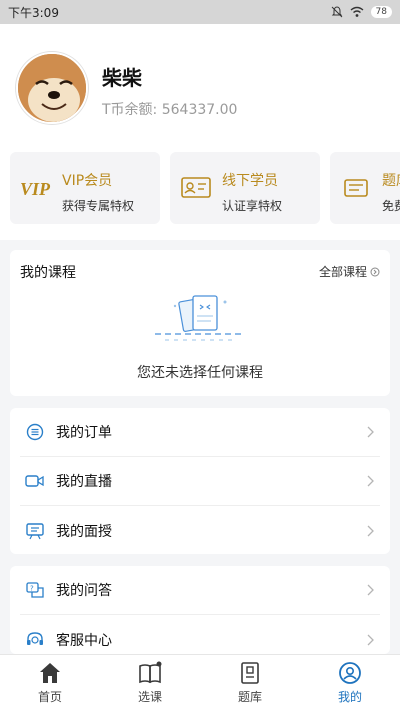 Image resolution: width=400 pixels, height=711 pixels. What do you see at coordinates (35, 481) in the screenshot?
I see `live-video-icon` at bounding box center [35, 481].